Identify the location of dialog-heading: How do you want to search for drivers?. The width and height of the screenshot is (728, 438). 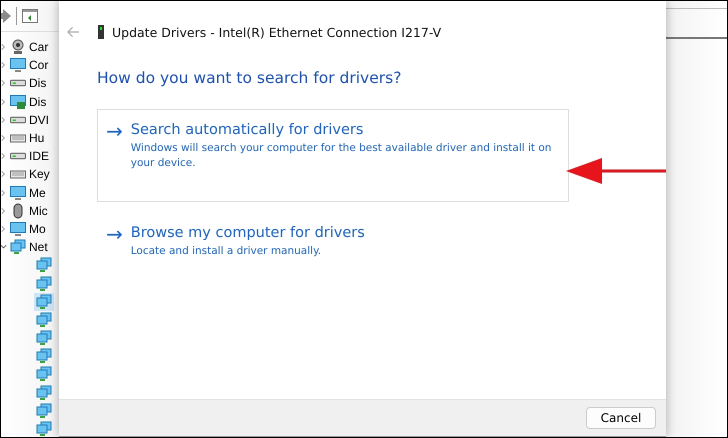
(249, 78).